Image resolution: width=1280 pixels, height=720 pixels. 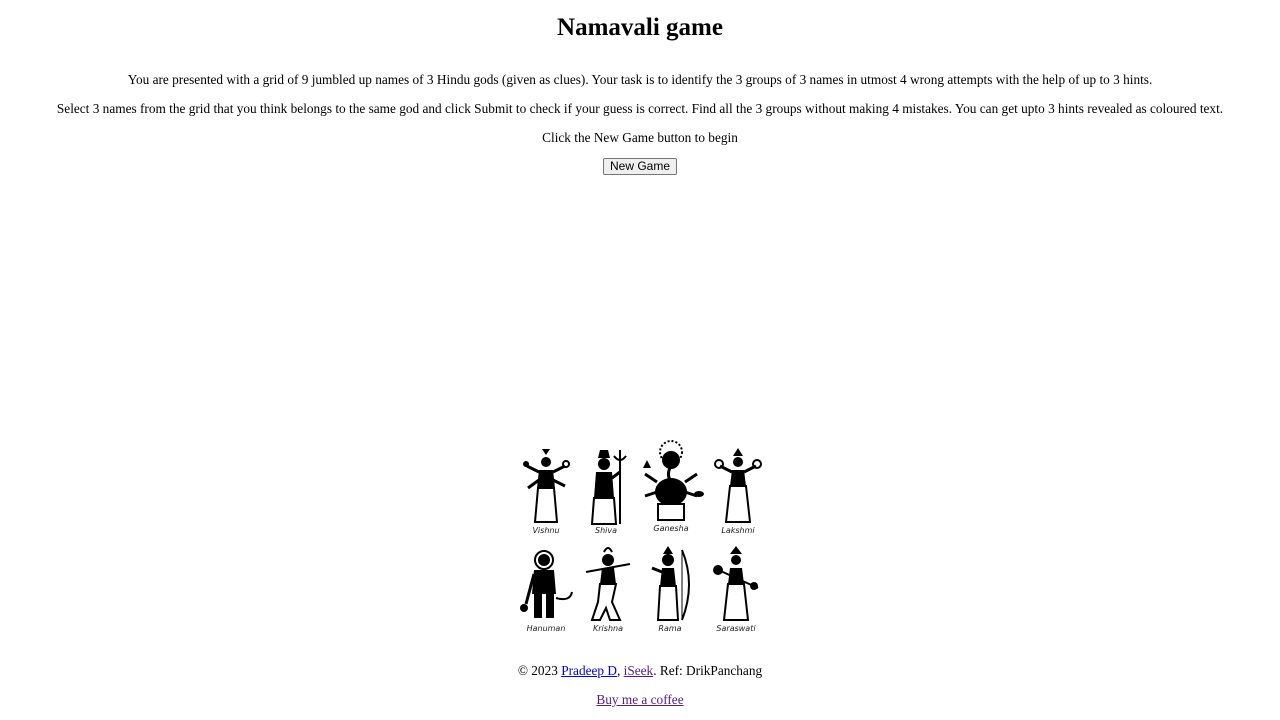 I want to click on god-label: Saraswati, so click(x=736, y=628).